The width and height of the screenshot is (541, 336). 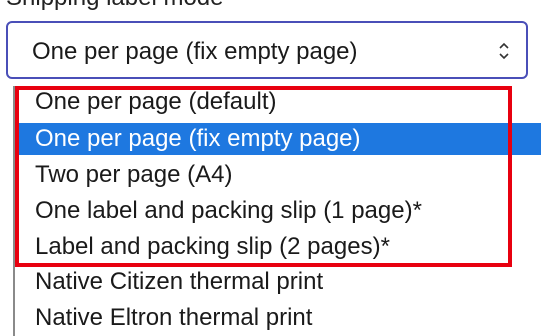 I want to click on updown-chevron-icon, so click(x=504, y=51).